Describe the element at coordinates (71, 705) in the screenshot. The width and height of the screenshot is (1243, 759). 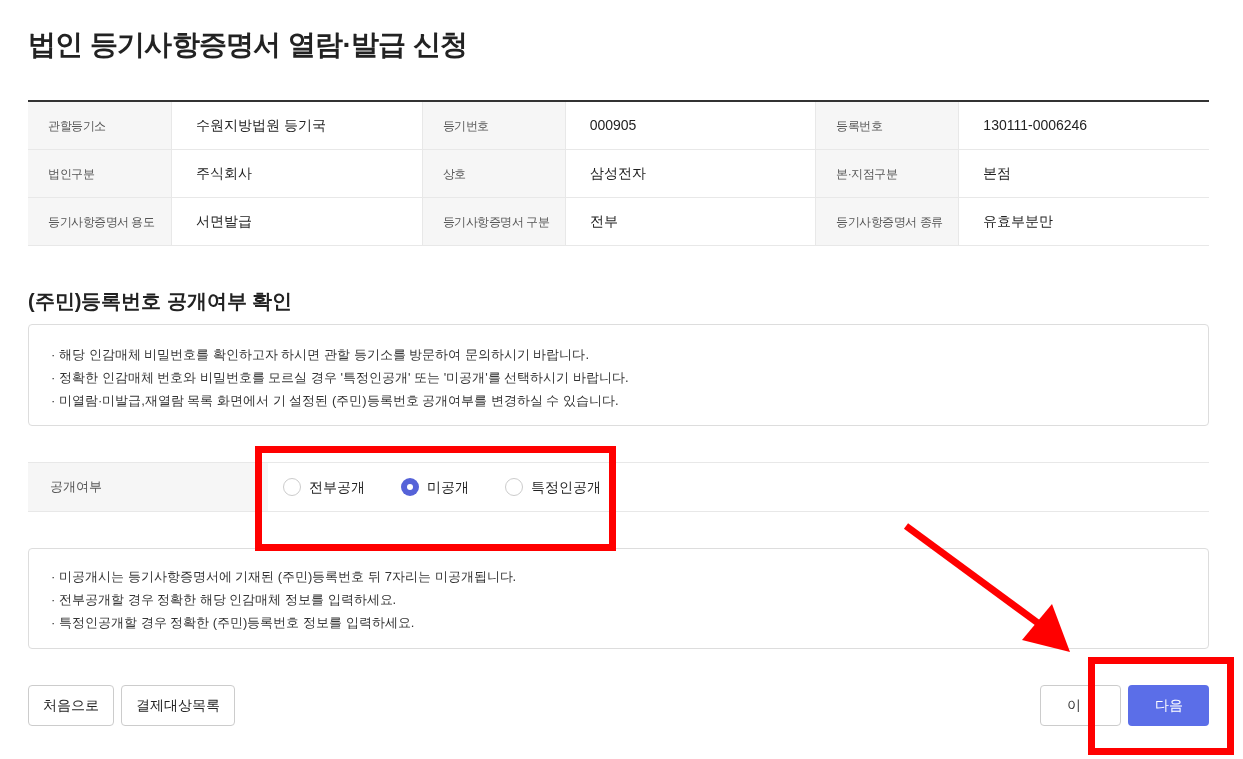
I see `nav-button: 처음으로` at that location.